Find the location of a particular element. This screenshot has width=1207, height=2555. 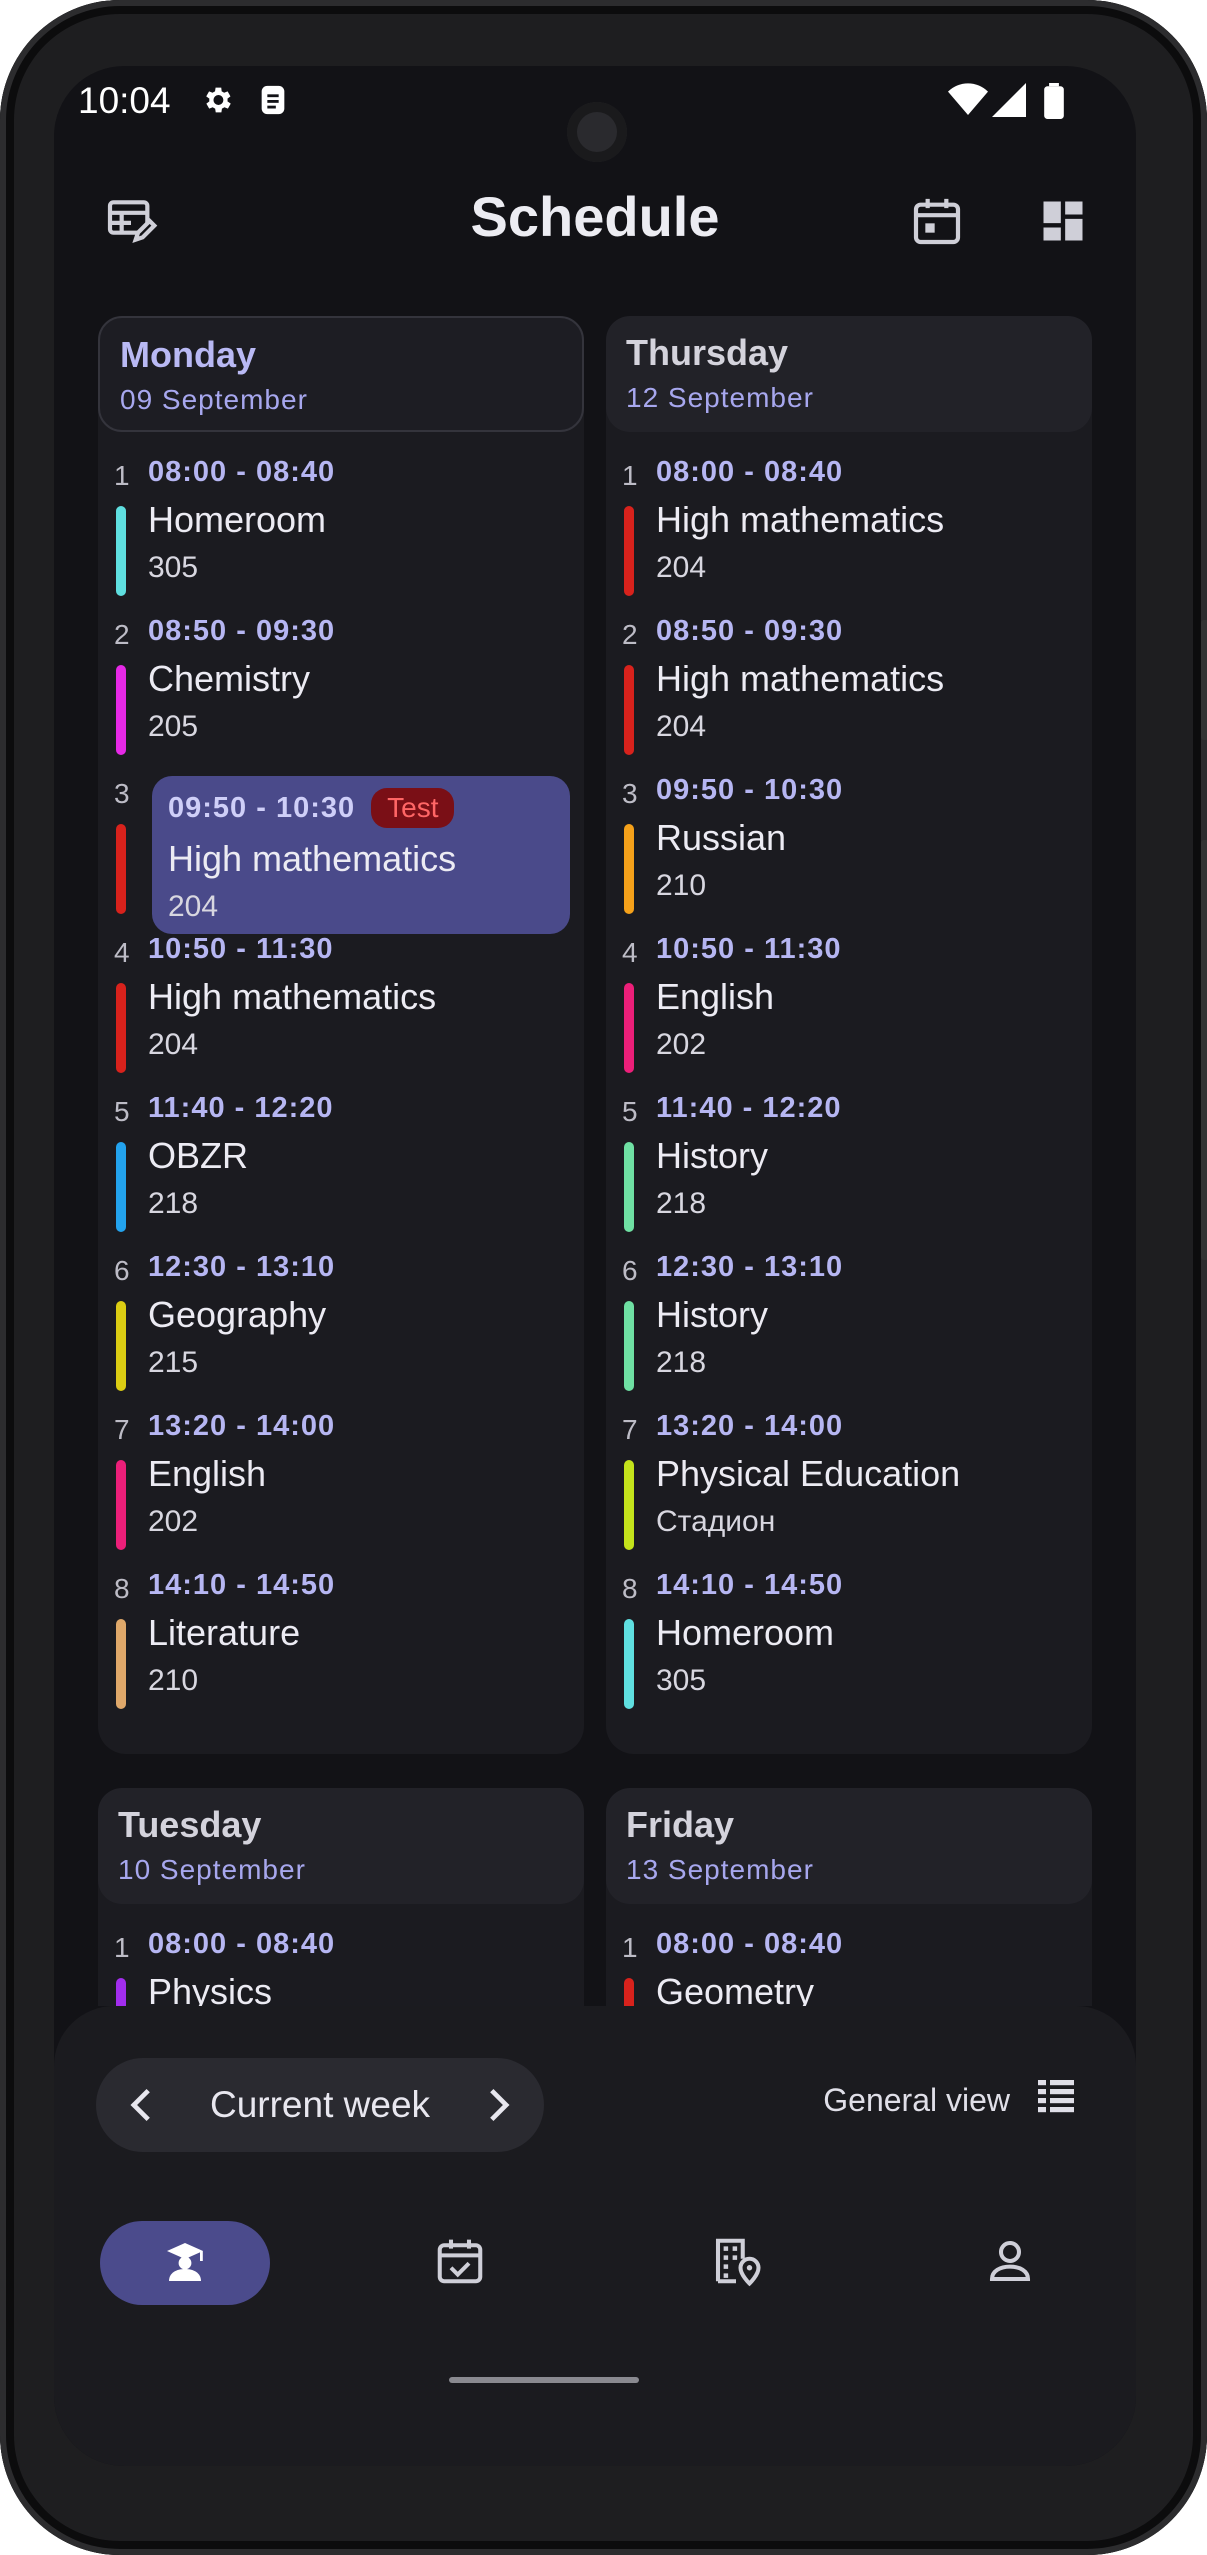

lesson-info: 09:50 - 10:30 Russian 210 is located at coordinates (867, 849).